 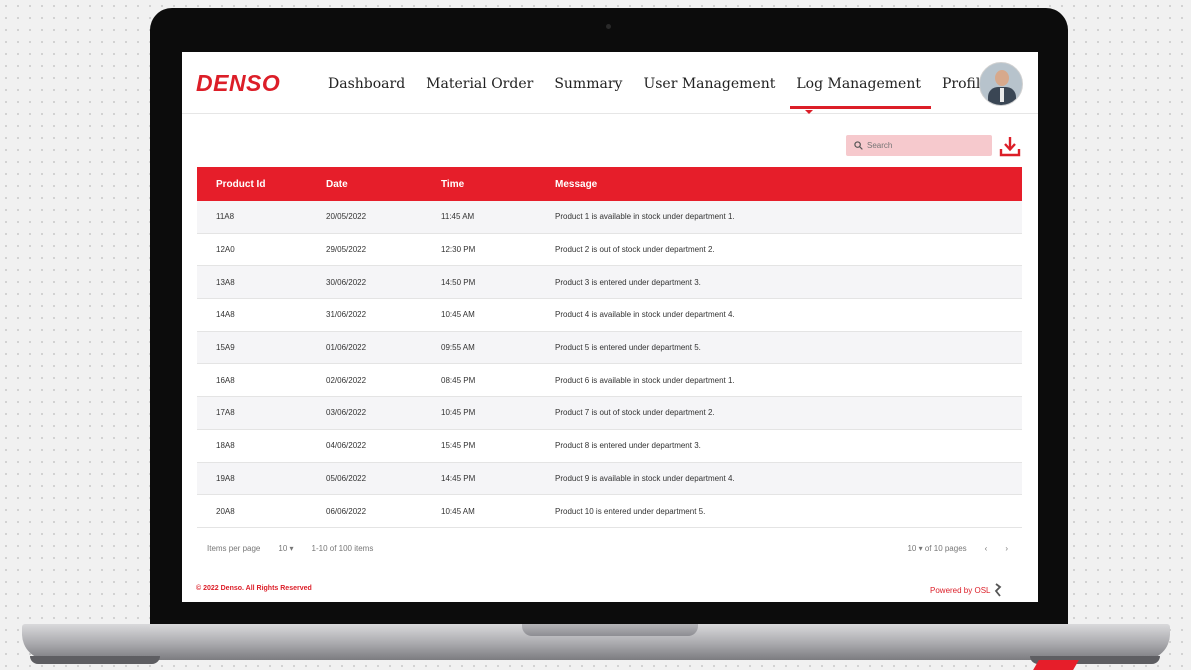 I want to click on osl-logo-icon, so click(x=998, y=590).